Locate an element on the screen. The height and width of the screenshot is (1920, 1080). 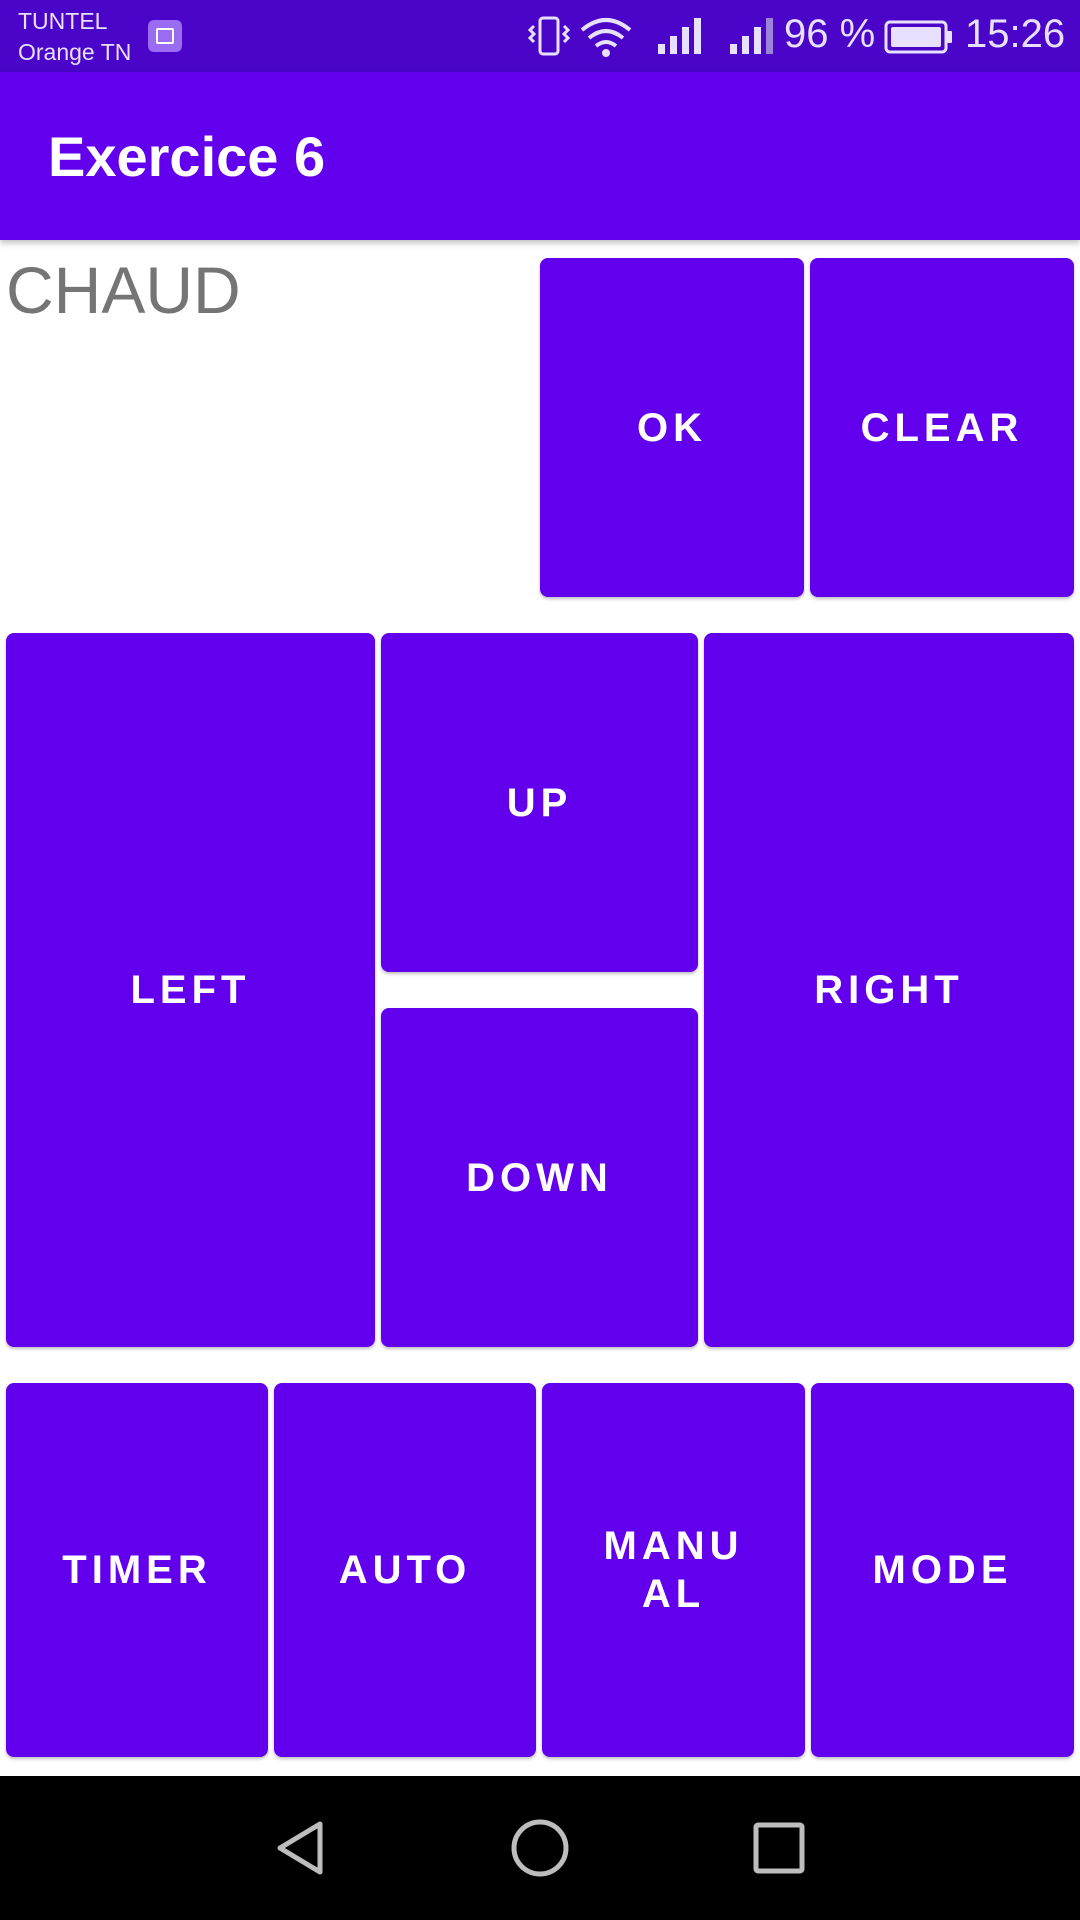
left-button: LEFT is located at coordinates (190, 990).